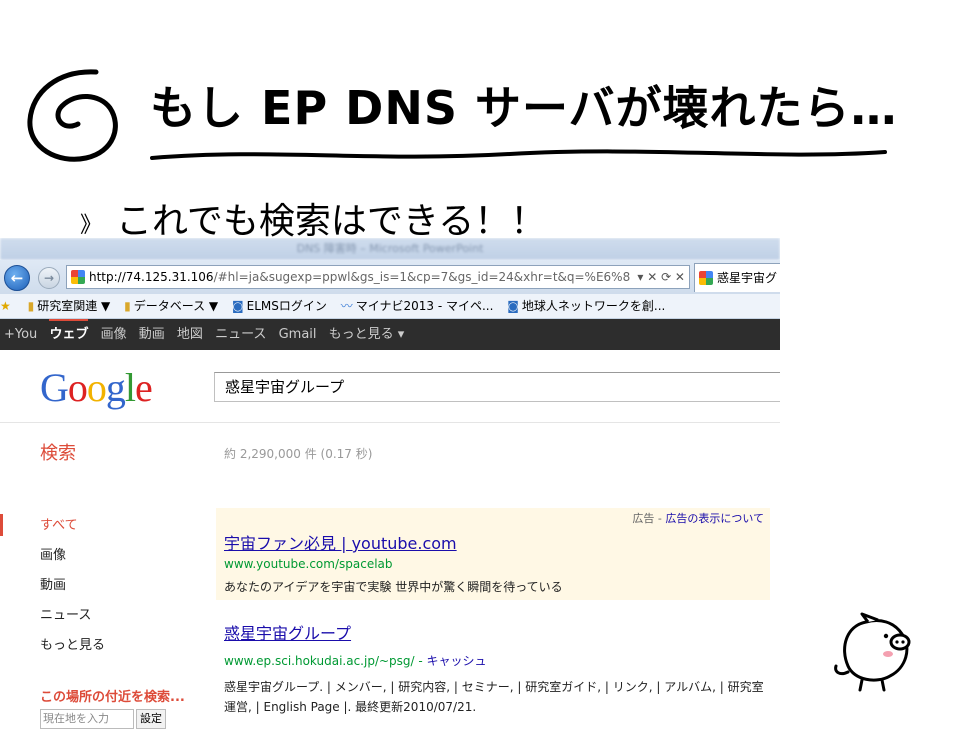 This screenshot has width=960, height=729. What do you see at coordinates (346, 306) in the screenshot?
I see `chart-icon: 〰` at bounding box center [346, 306].